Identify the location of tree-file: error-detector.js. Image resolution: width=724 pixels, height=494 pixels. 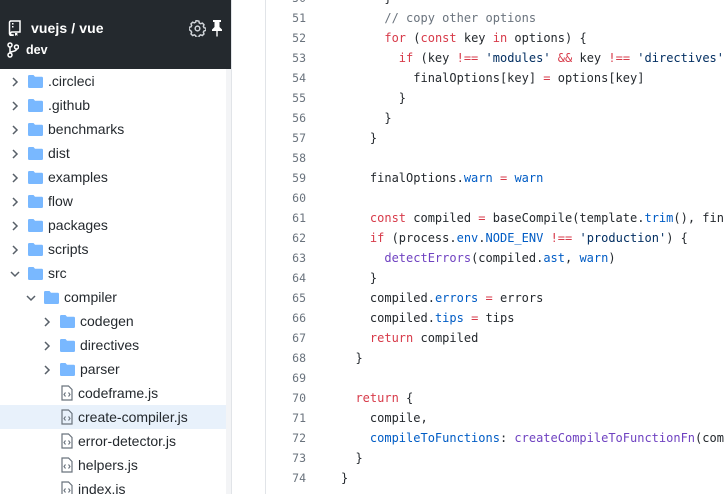
(115, 441).